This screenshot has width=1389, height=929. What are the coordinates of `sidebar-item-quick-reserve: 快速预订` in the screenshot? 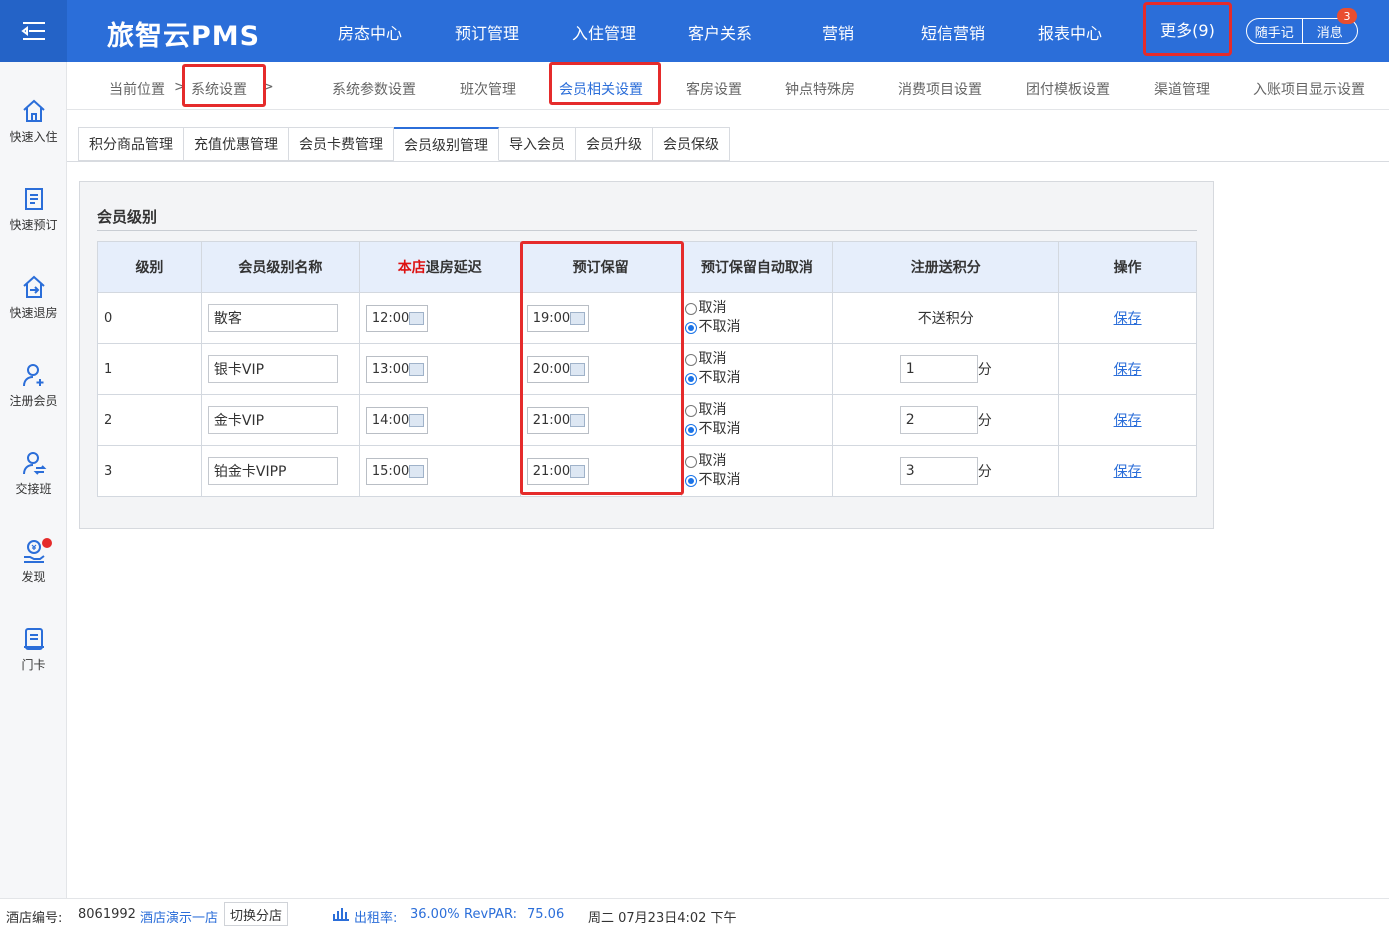 It's located at (33, 209).